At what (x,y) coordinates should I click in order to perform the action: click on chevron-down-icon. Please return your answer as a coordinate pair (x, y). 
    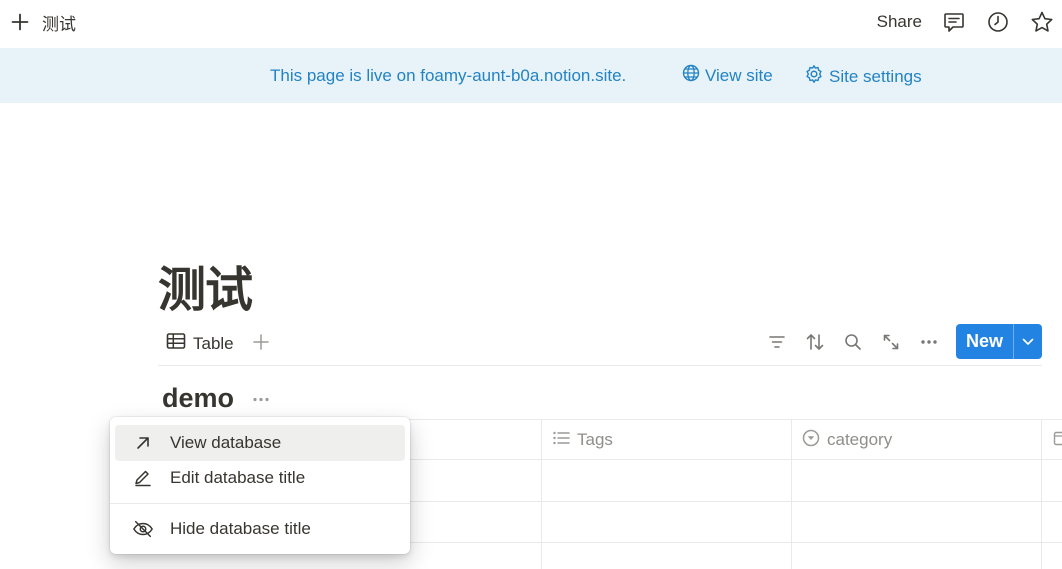
    Looking at the image, I should click on (1027, 341).